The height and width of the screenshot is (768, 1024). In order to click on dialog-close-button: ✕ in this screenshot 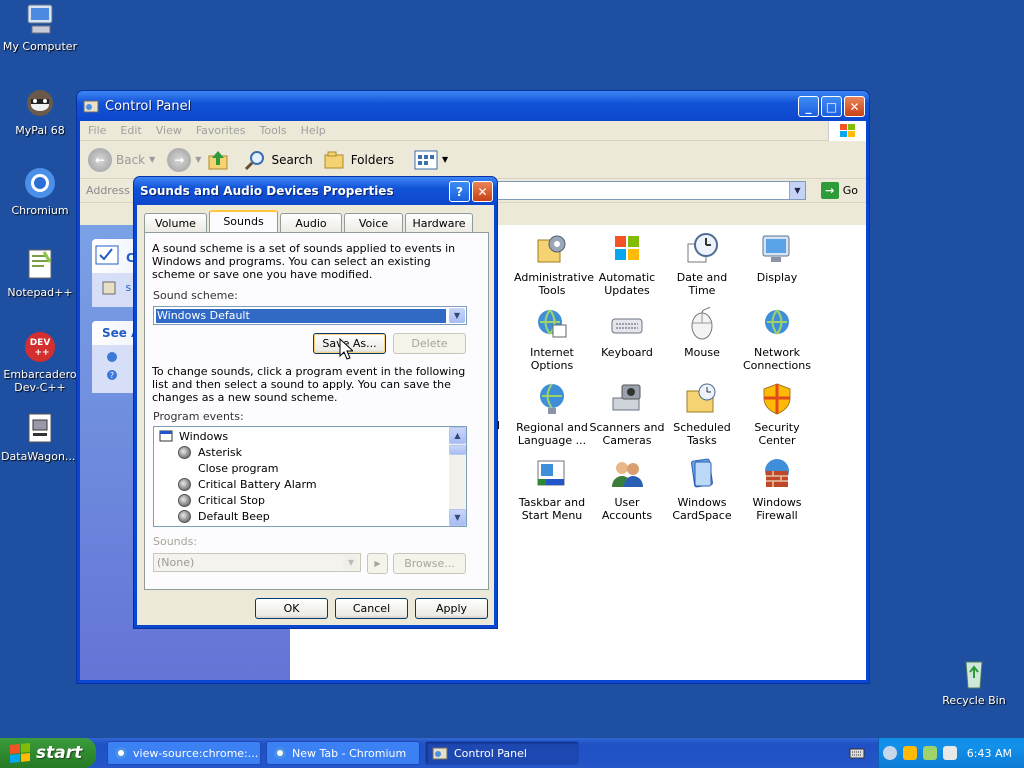, I will do `click(482, 191)`.